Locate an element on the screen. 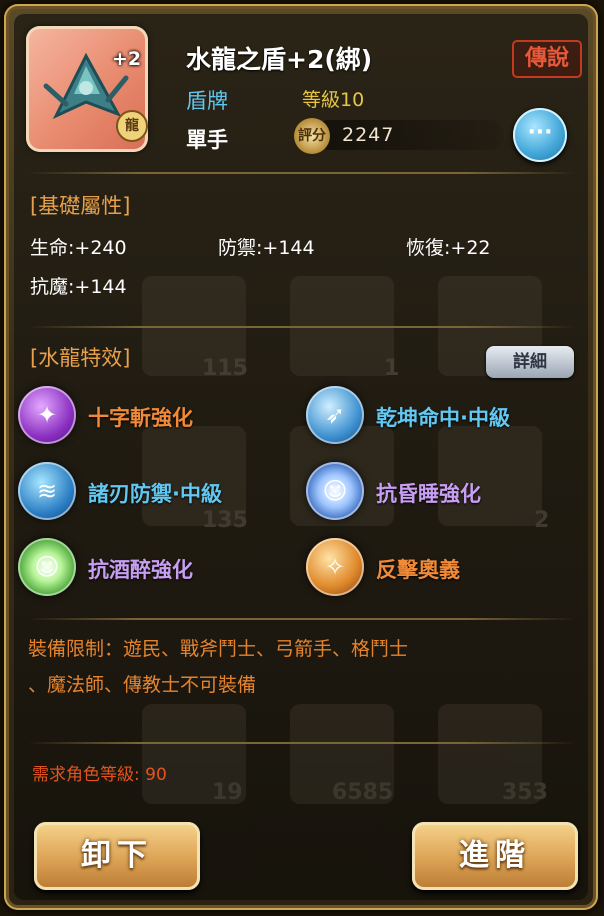  base-stats-title: [基礎屬性] is located at coordinates (80, 206).